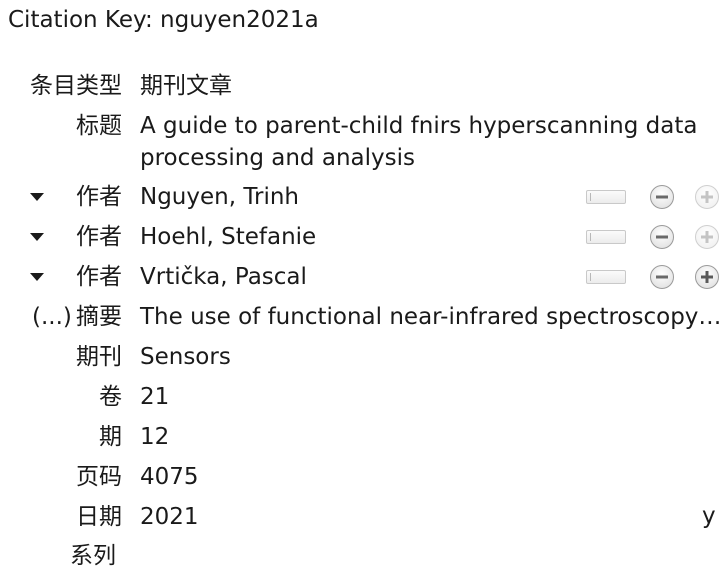 This screenshot has height=572, width=728. What do you see at coordinates (99, 197) in the screenshot?
I see `field-label-creator-1: 作者` at bounding box center [99, 197].